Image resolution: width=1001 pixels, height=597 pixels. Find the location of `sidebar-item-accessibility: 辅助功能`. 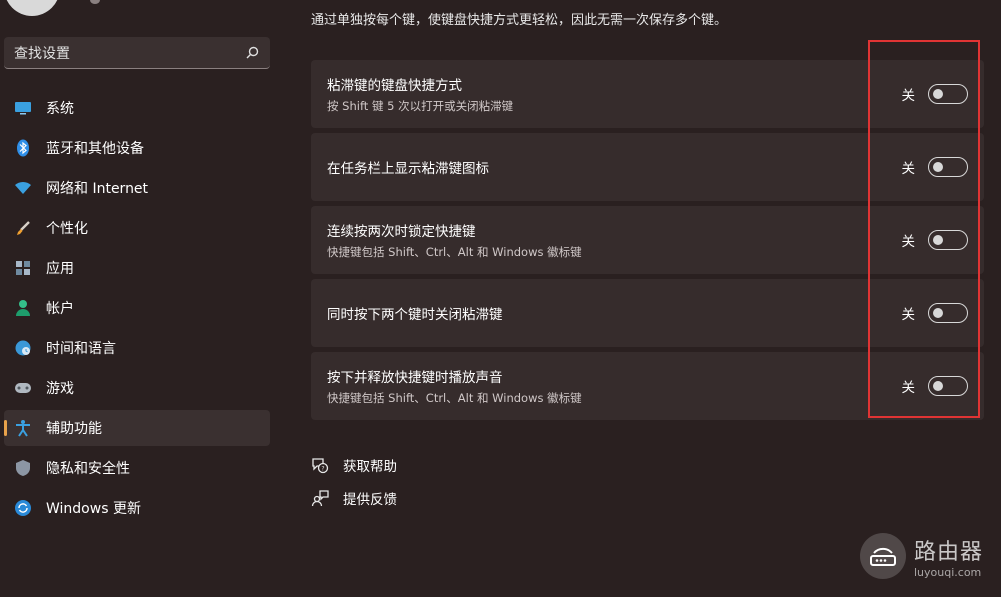

sidebar-item-accessibility: 辅助功能 is located at coordinates (137, 428).